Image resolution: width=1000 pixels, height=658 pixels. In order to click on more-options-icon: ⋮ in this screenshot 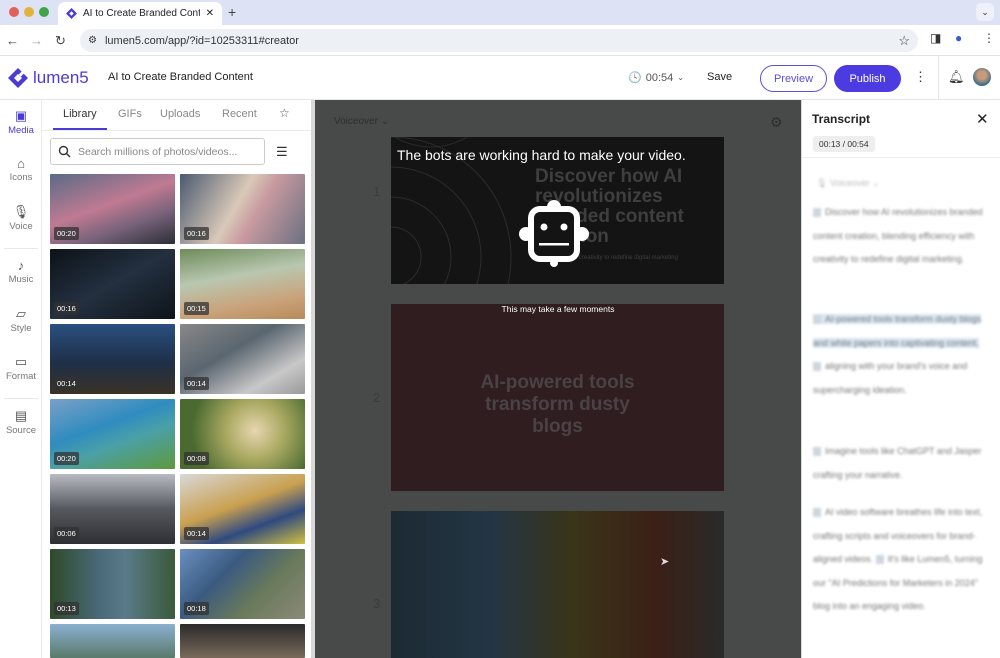, I will do `click(920, 77)`.